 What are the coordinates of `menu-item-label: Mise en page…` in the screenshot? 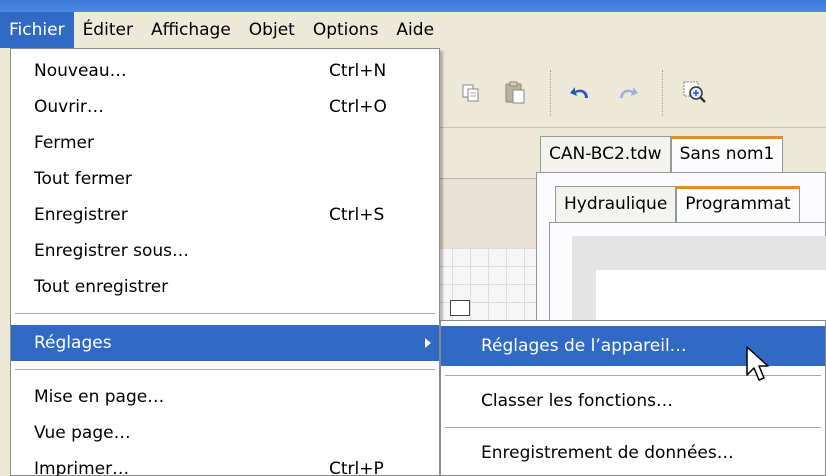 It's located at (99, 397).